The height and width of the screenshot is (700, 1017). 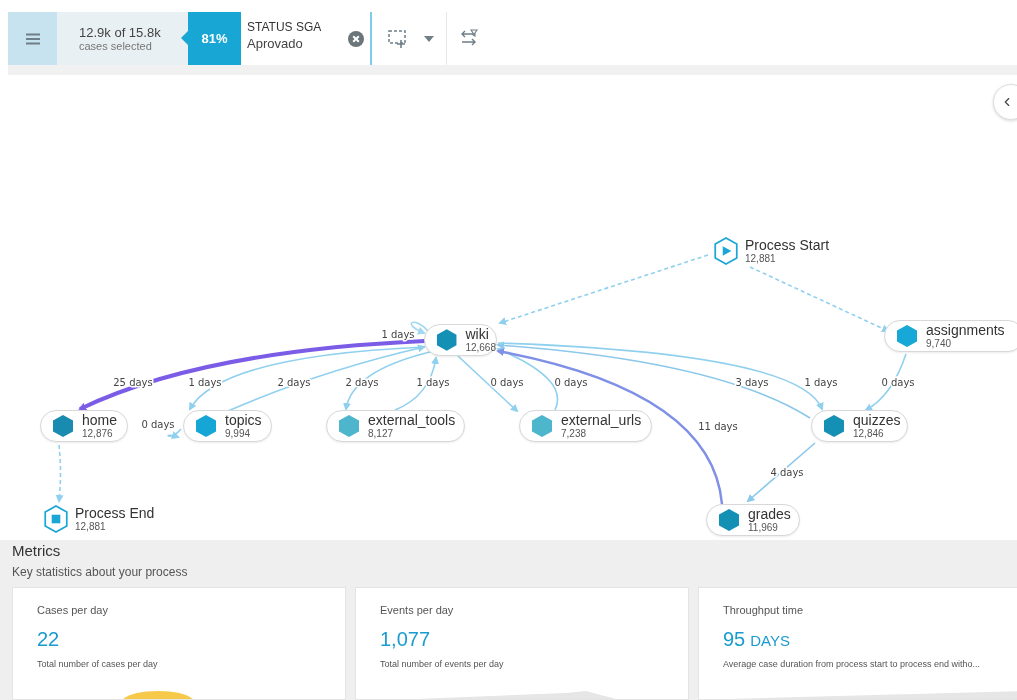 I want to click on activity-node: home 12,876, so click(x=84, y=426).